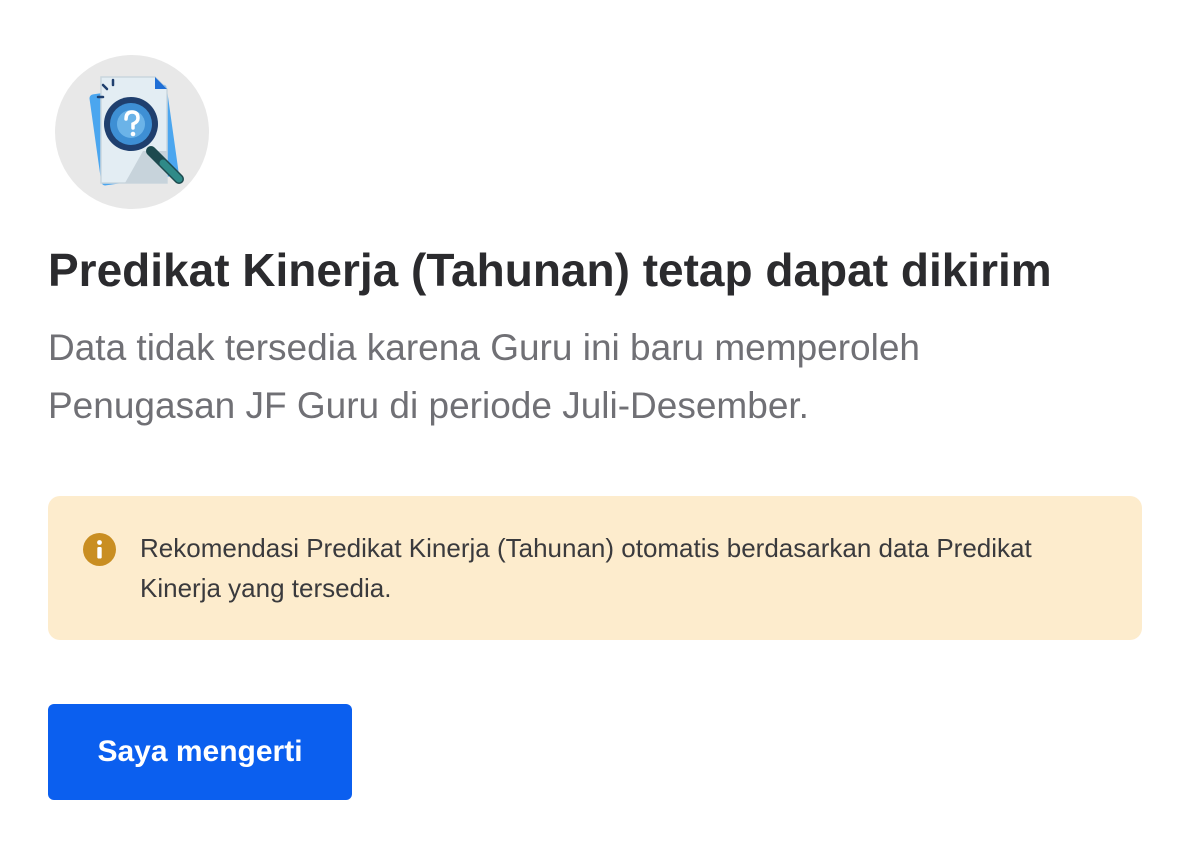 This screenshot has width=1190, height=848. I want to click on info-icon, so click(99, 549).